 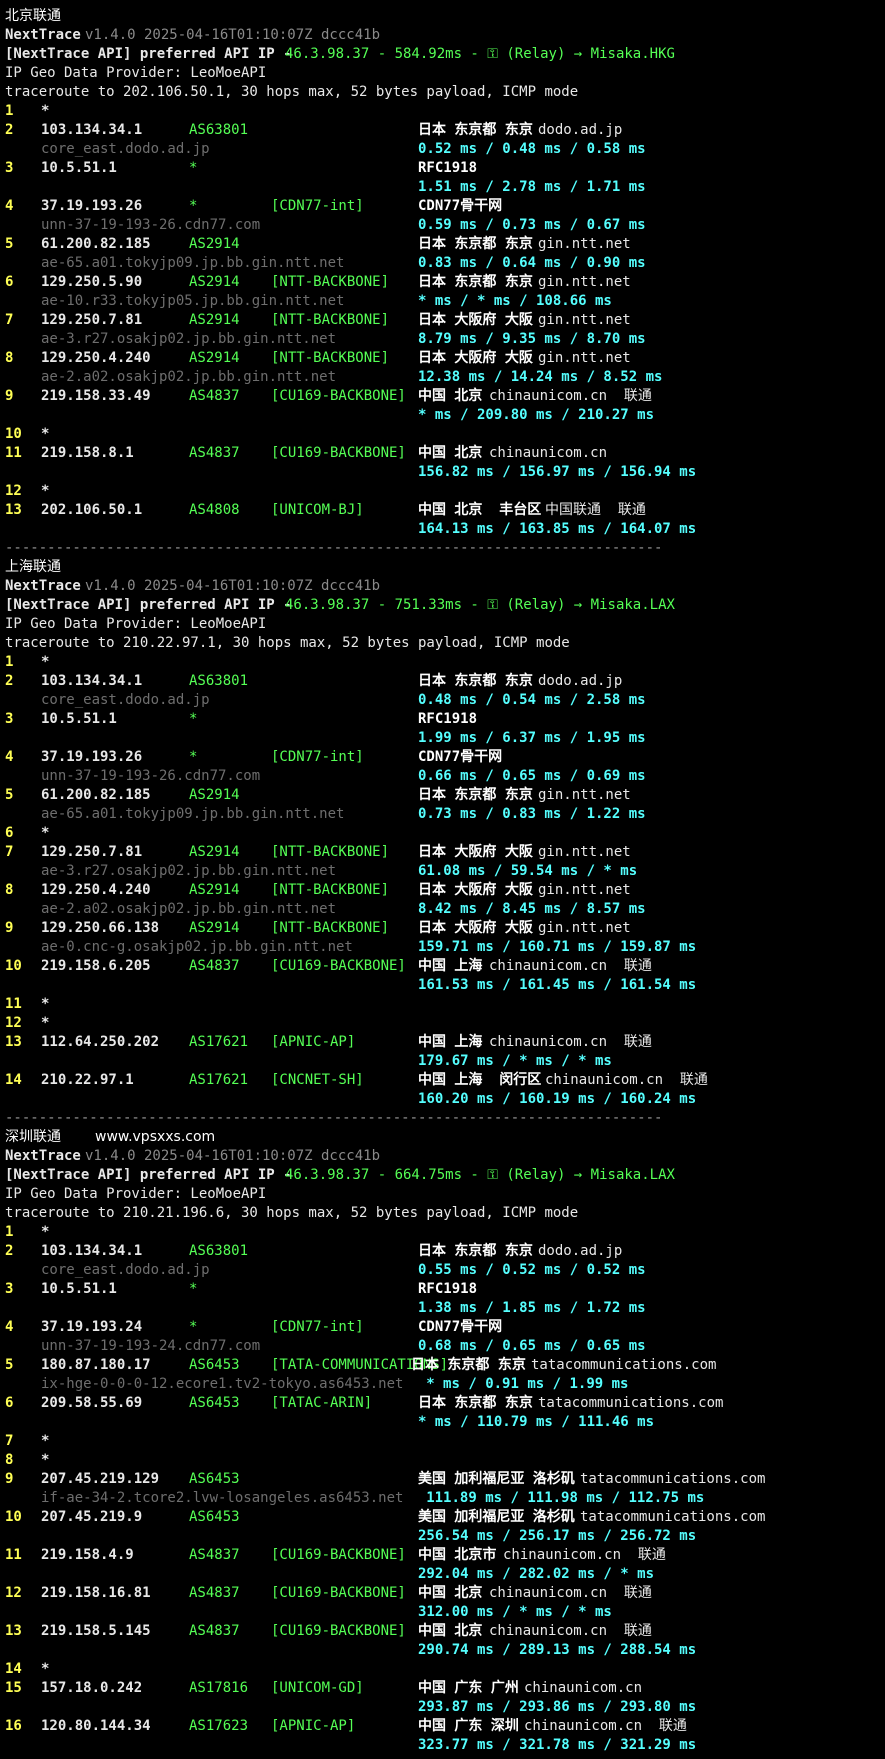 I want to click on section-title-line: 北京联通, so click(x=442, y=16).